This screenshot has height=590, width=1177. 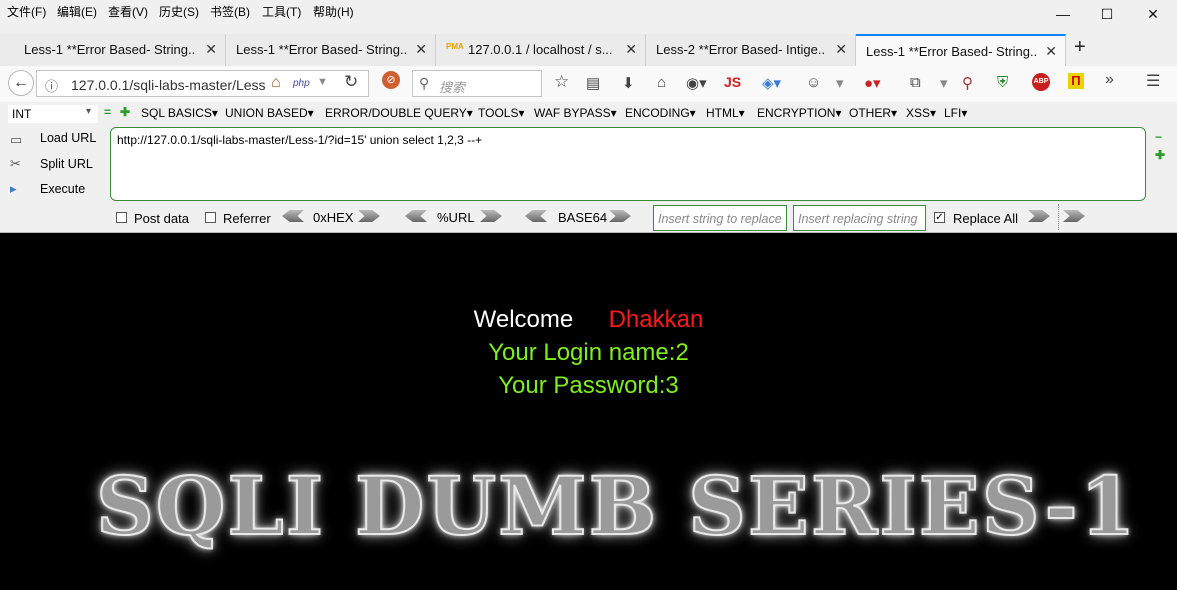 I want to click on minimize-button: —, so click(x=1063, y=14).